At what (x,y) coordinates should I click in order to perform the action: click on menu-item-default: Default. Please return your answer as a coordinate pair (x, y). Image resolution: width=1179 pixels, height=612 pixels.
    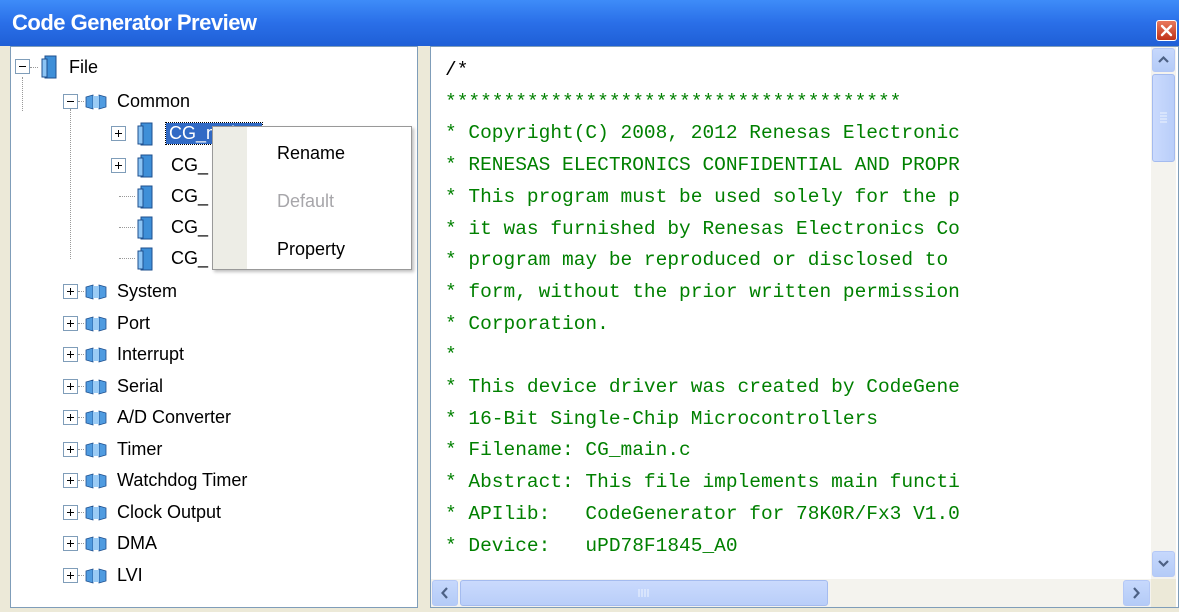
    Looking at the image, I should click on (306, 201).